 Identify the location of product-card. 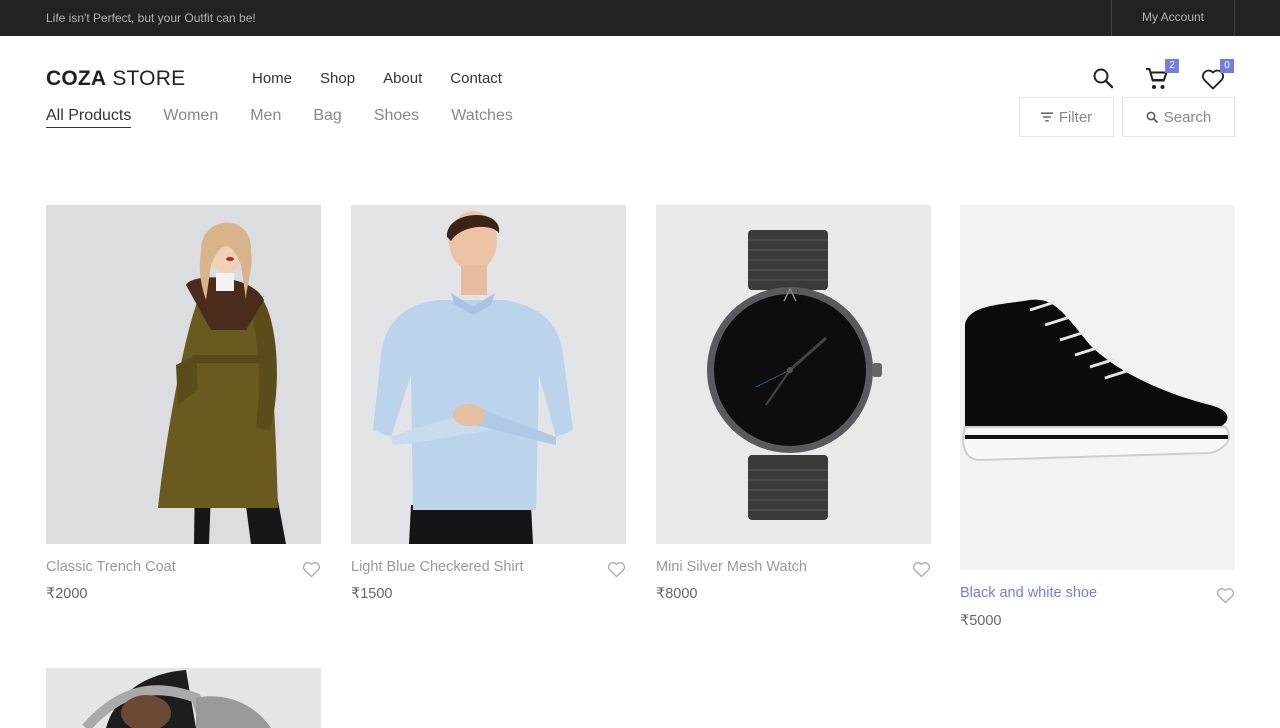
(183, 698).